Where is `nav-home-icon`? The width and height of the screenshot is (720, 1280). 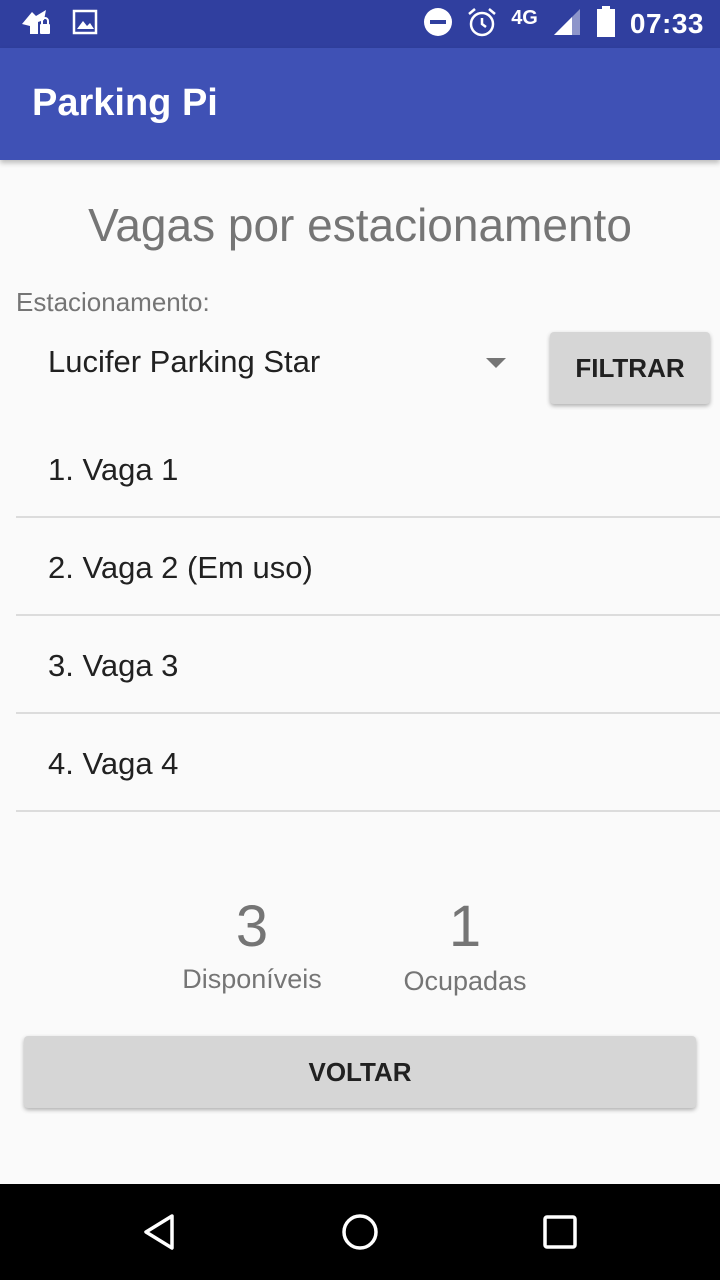 nav-home-icon is located at coordinates (360, 1232).